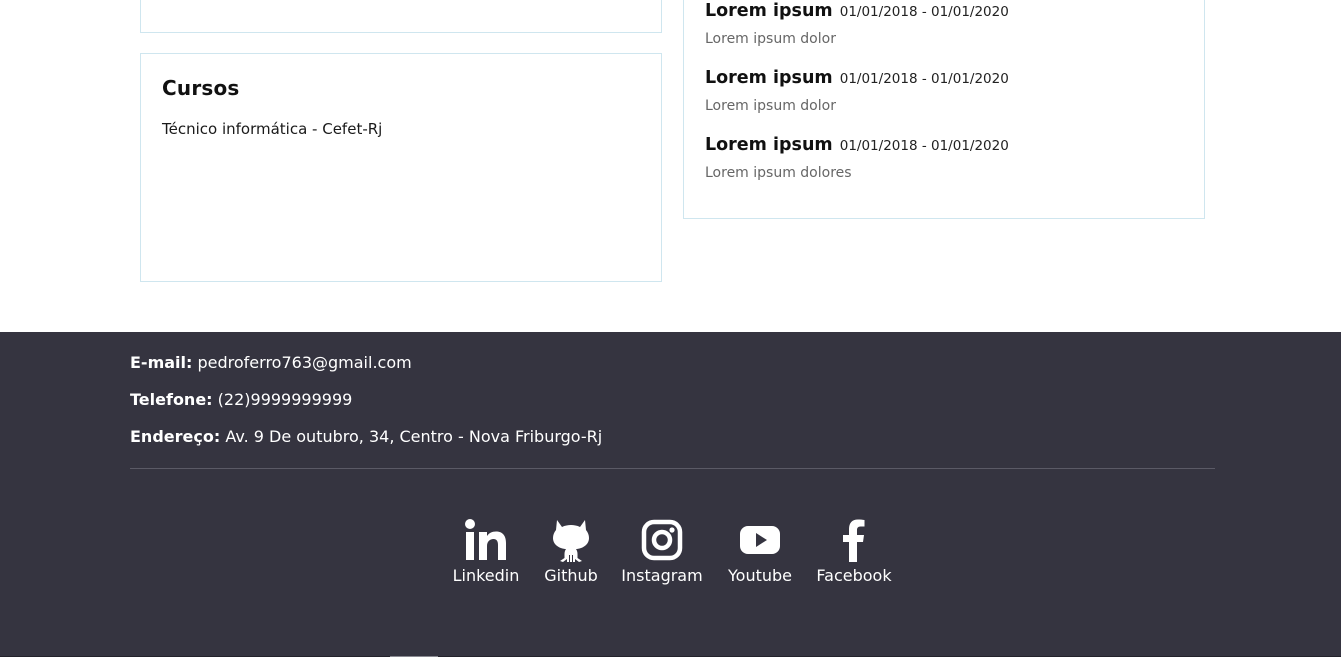  I want to click on social-link-instagram: Instagram, so click(662, 551).